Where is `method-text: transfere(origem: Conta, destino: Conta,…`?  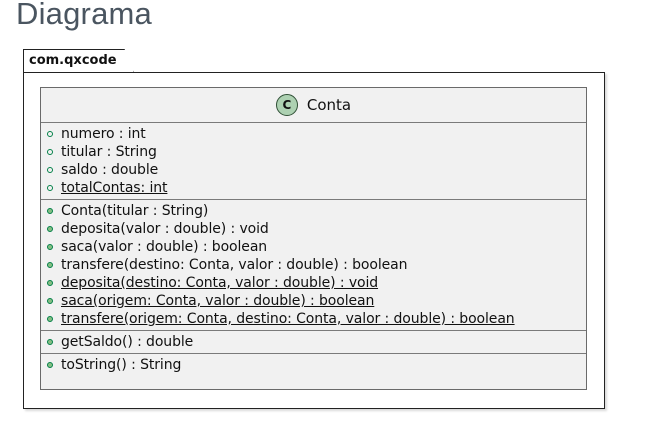
method-text: transfere(origem: Conta, destino: Conta,… is located at coordinates (288, 319).